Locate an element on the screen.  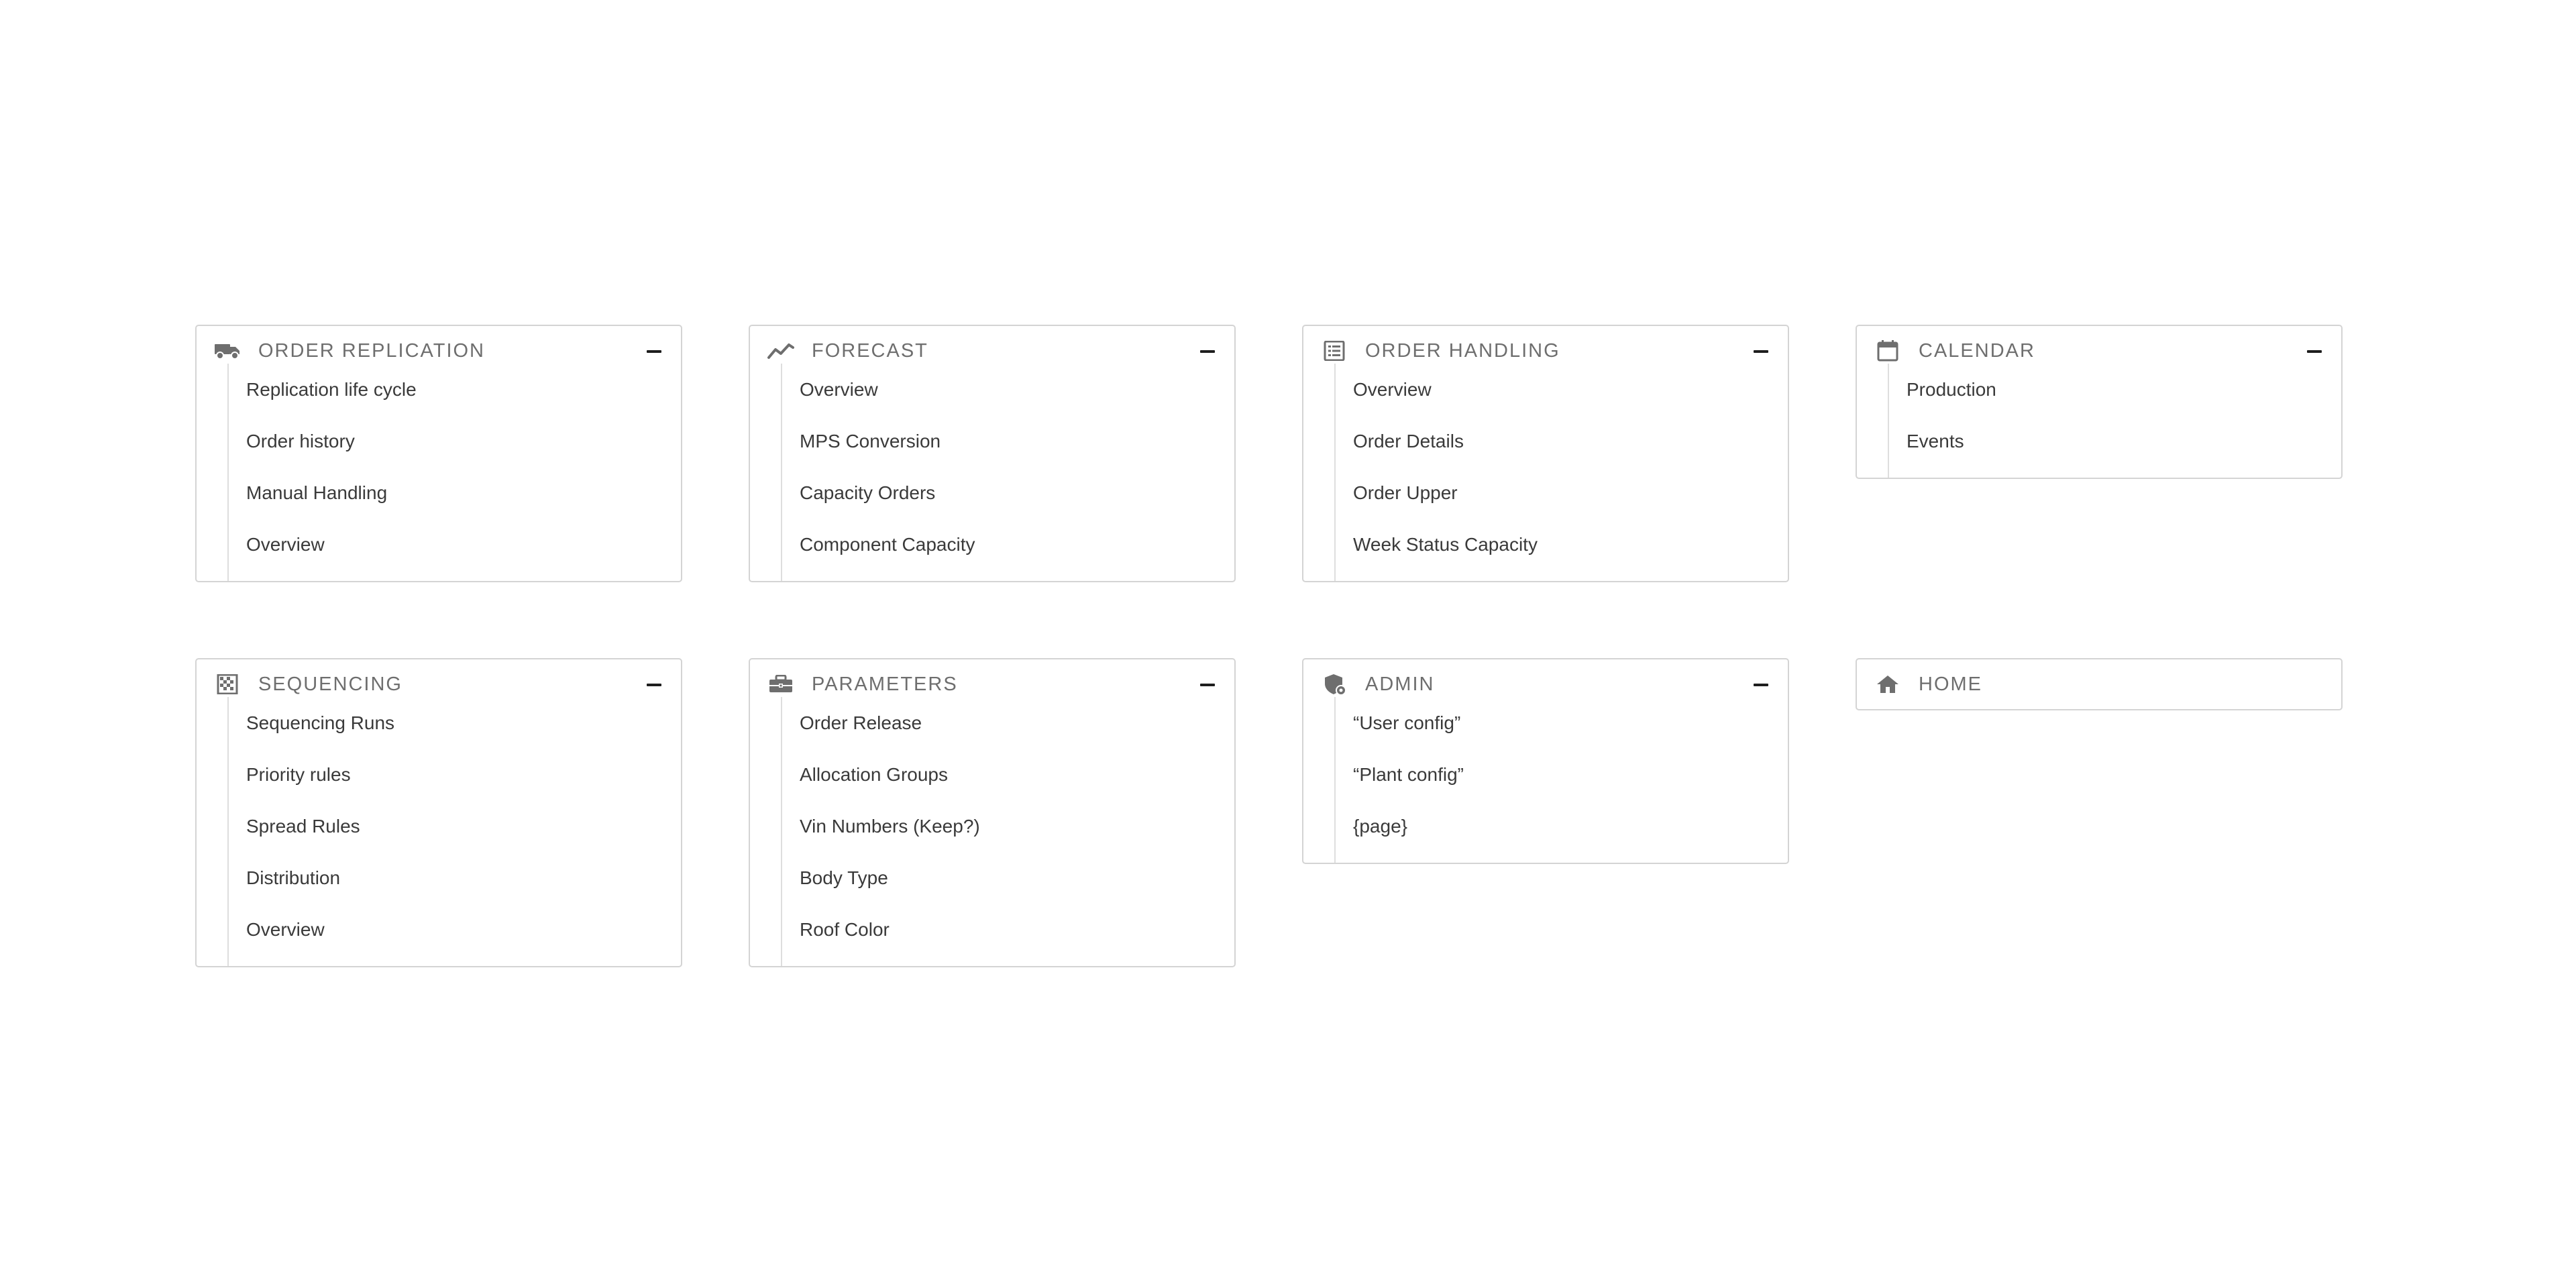
trending-line-icon is located at coordinates (780, 351).